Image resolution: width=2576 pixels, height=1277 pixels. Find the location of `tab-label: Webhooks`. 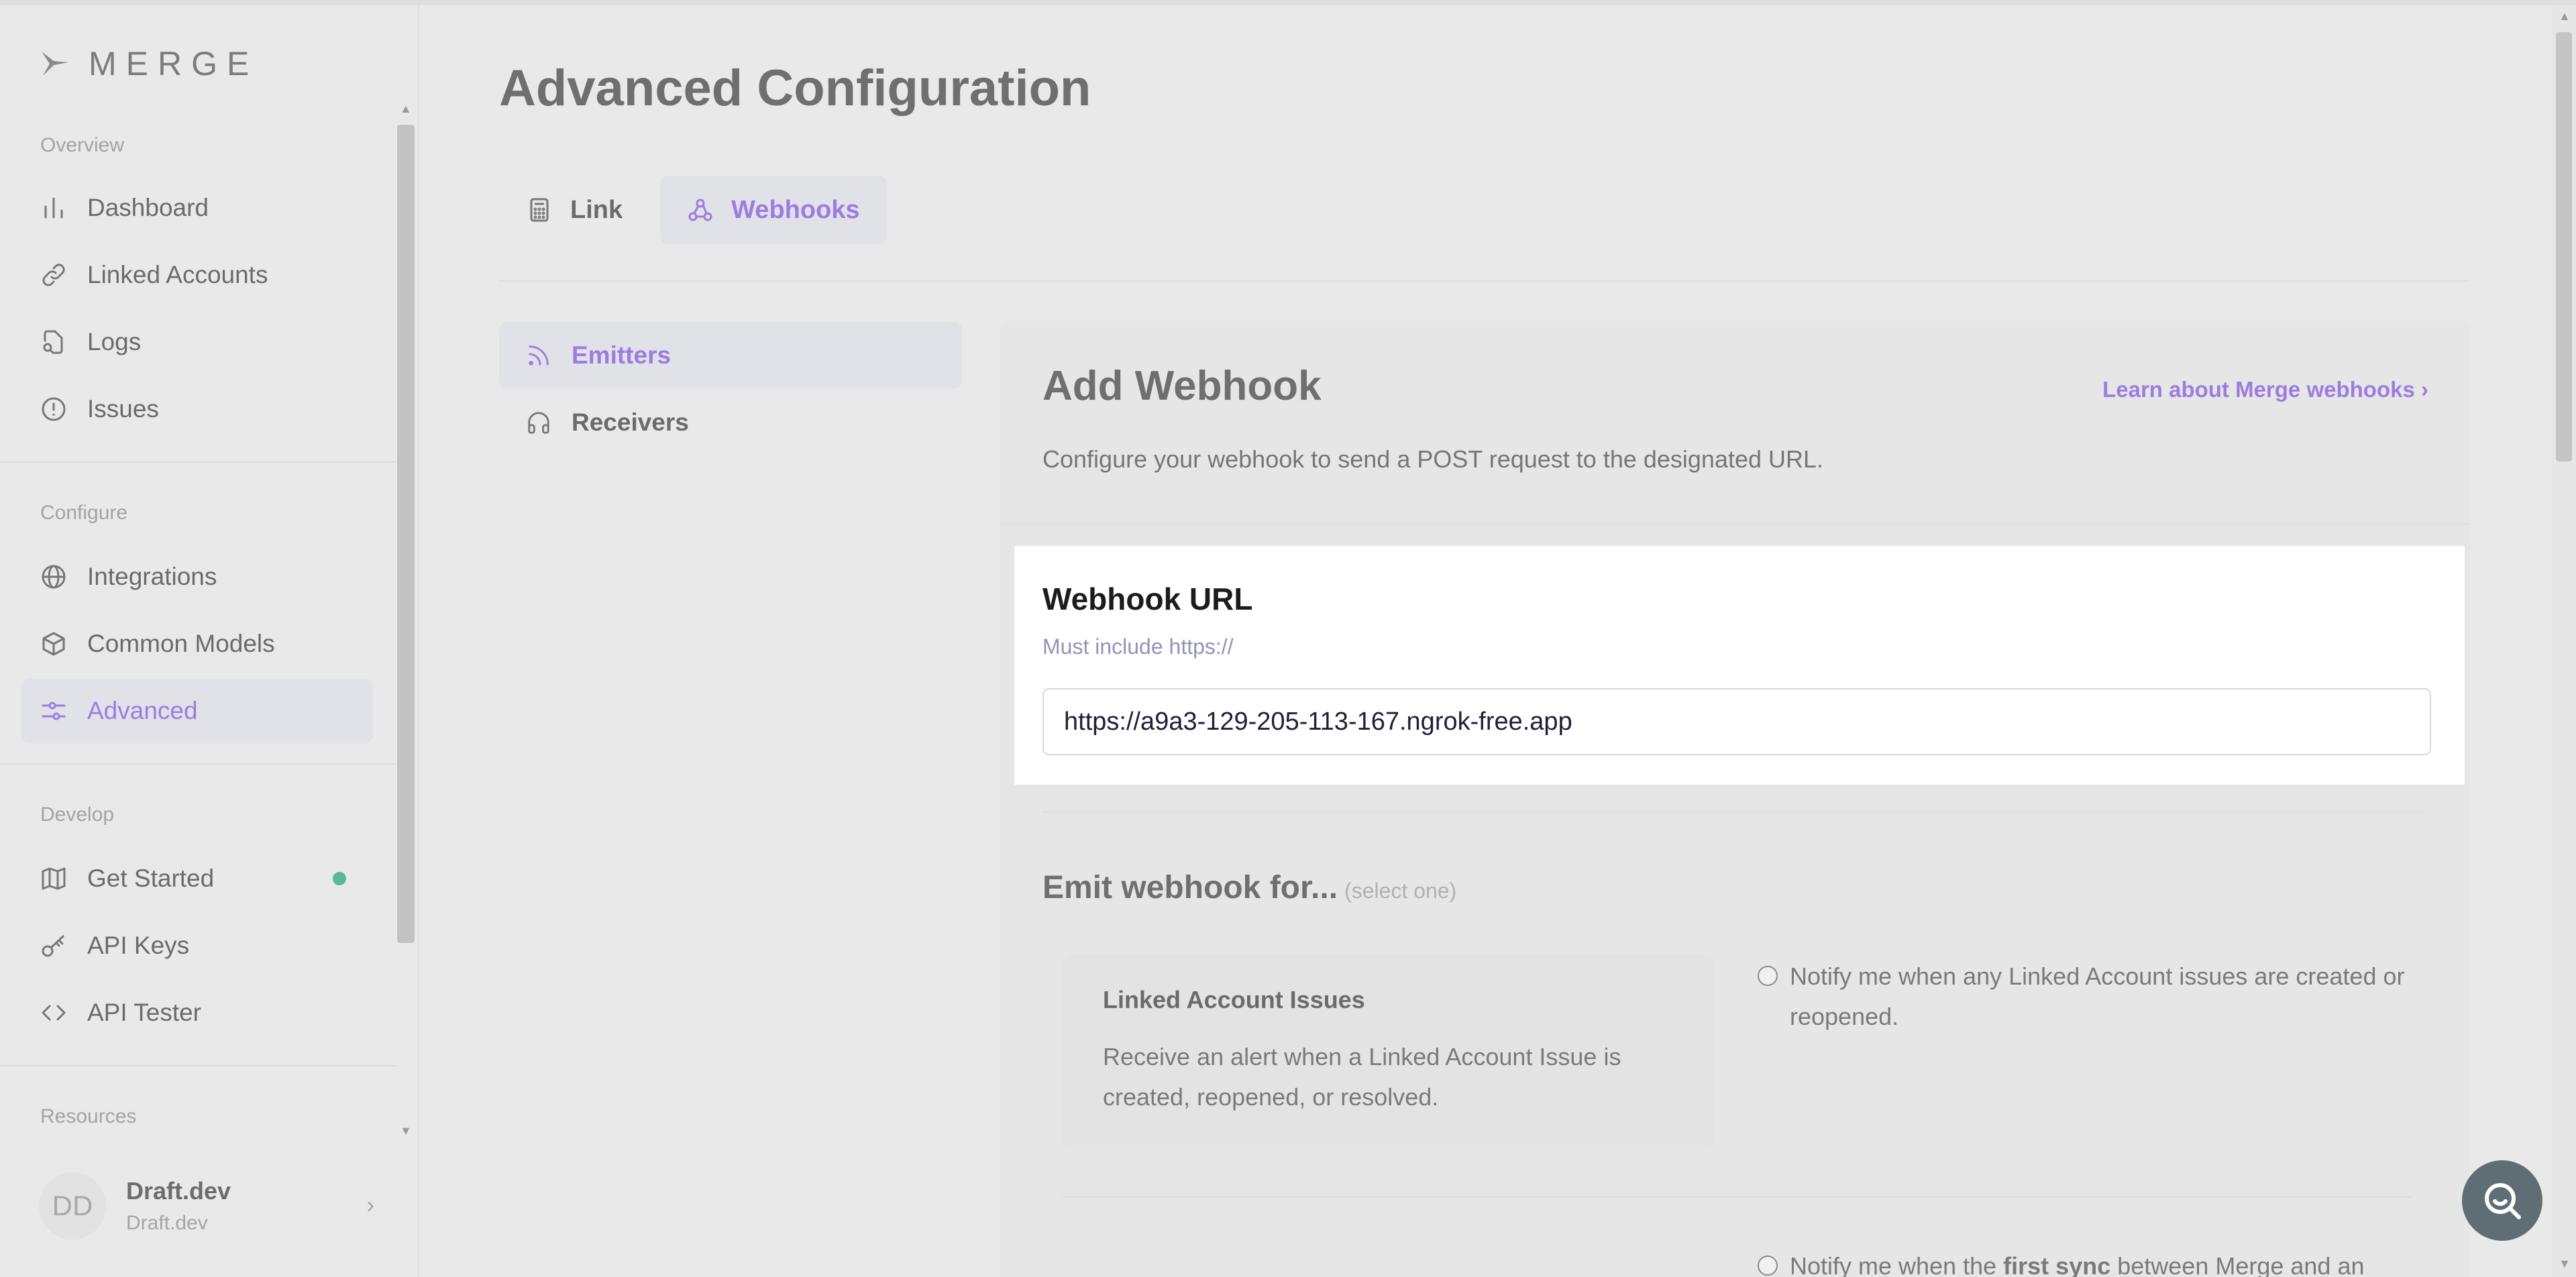

tab-label: Webhooks is located at coordinates (795, 209).